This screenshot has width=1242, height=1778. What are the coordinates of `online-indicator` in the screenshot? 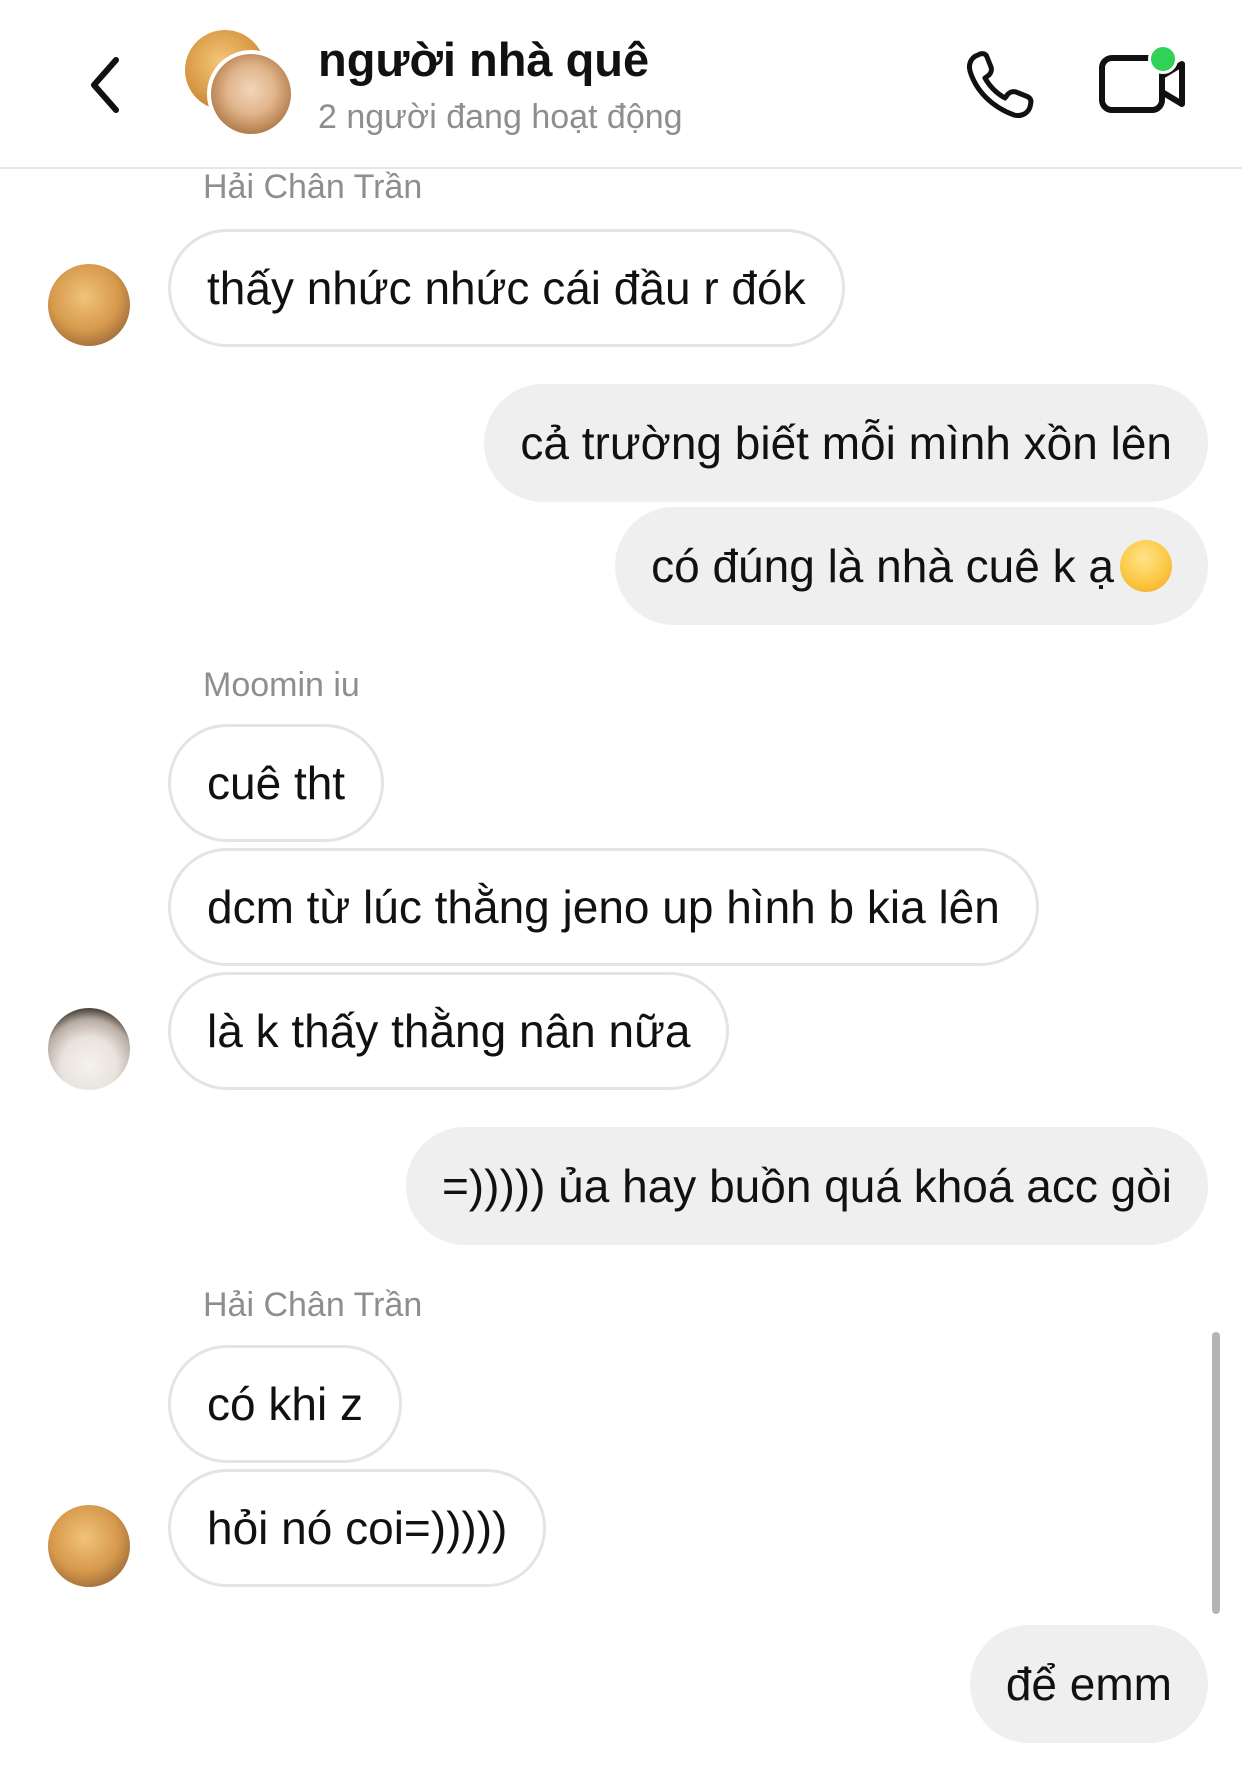 It's located at (1163, 59).